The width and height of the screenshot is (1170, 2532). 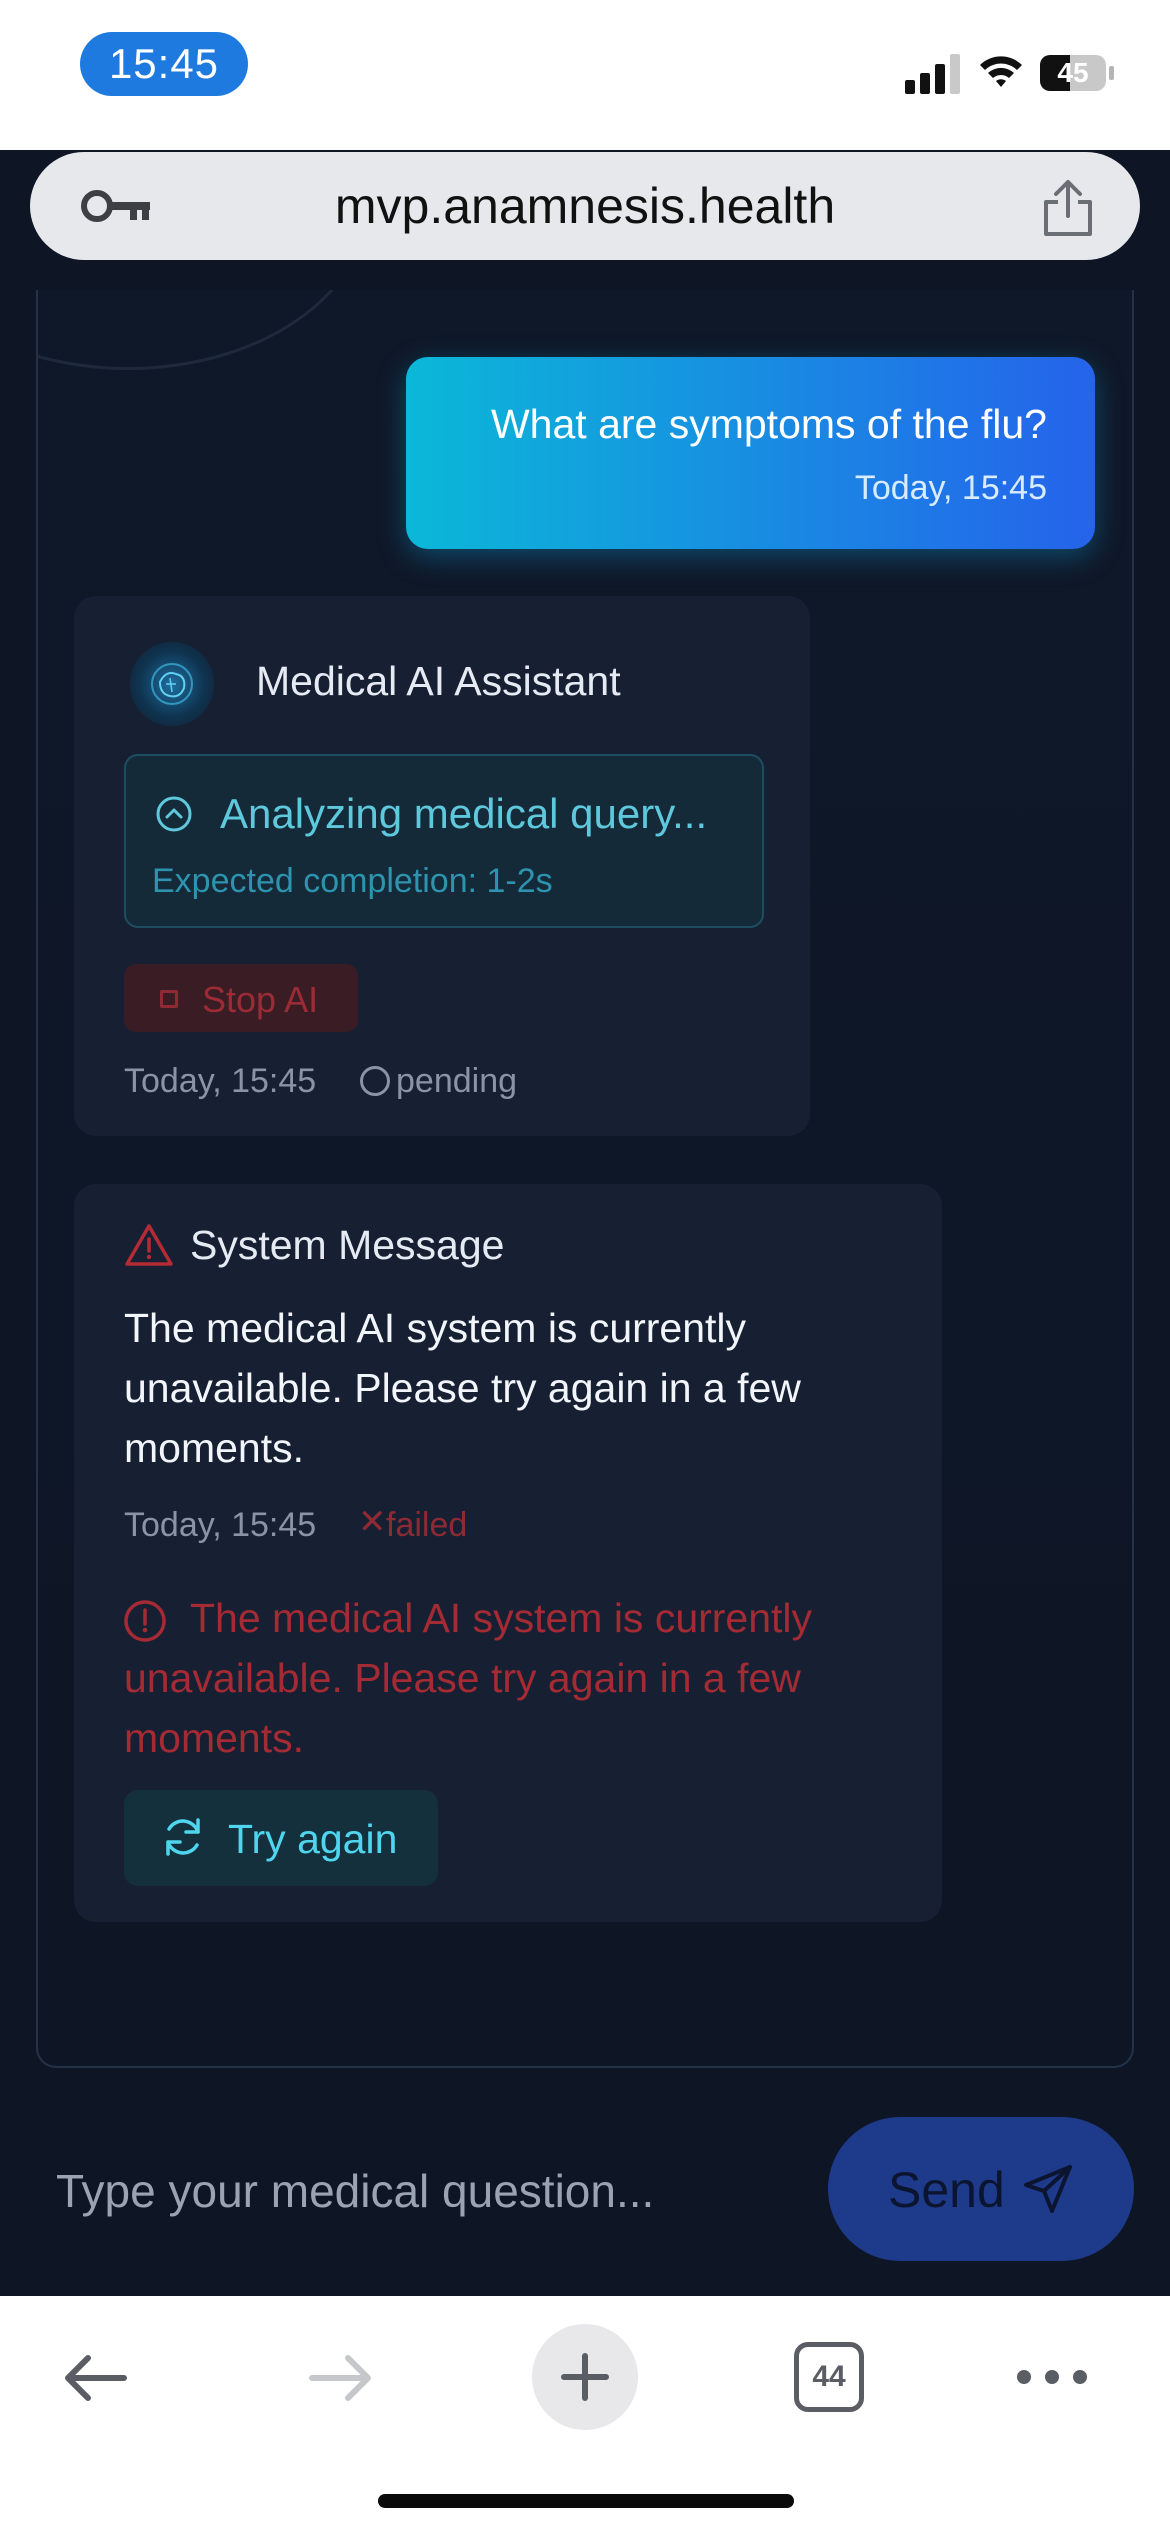 What do you see at coordinates (220, 1525) in the screenshot?
I see `system-message-time: Today, 15:45` at bounding box center [220, 1525].